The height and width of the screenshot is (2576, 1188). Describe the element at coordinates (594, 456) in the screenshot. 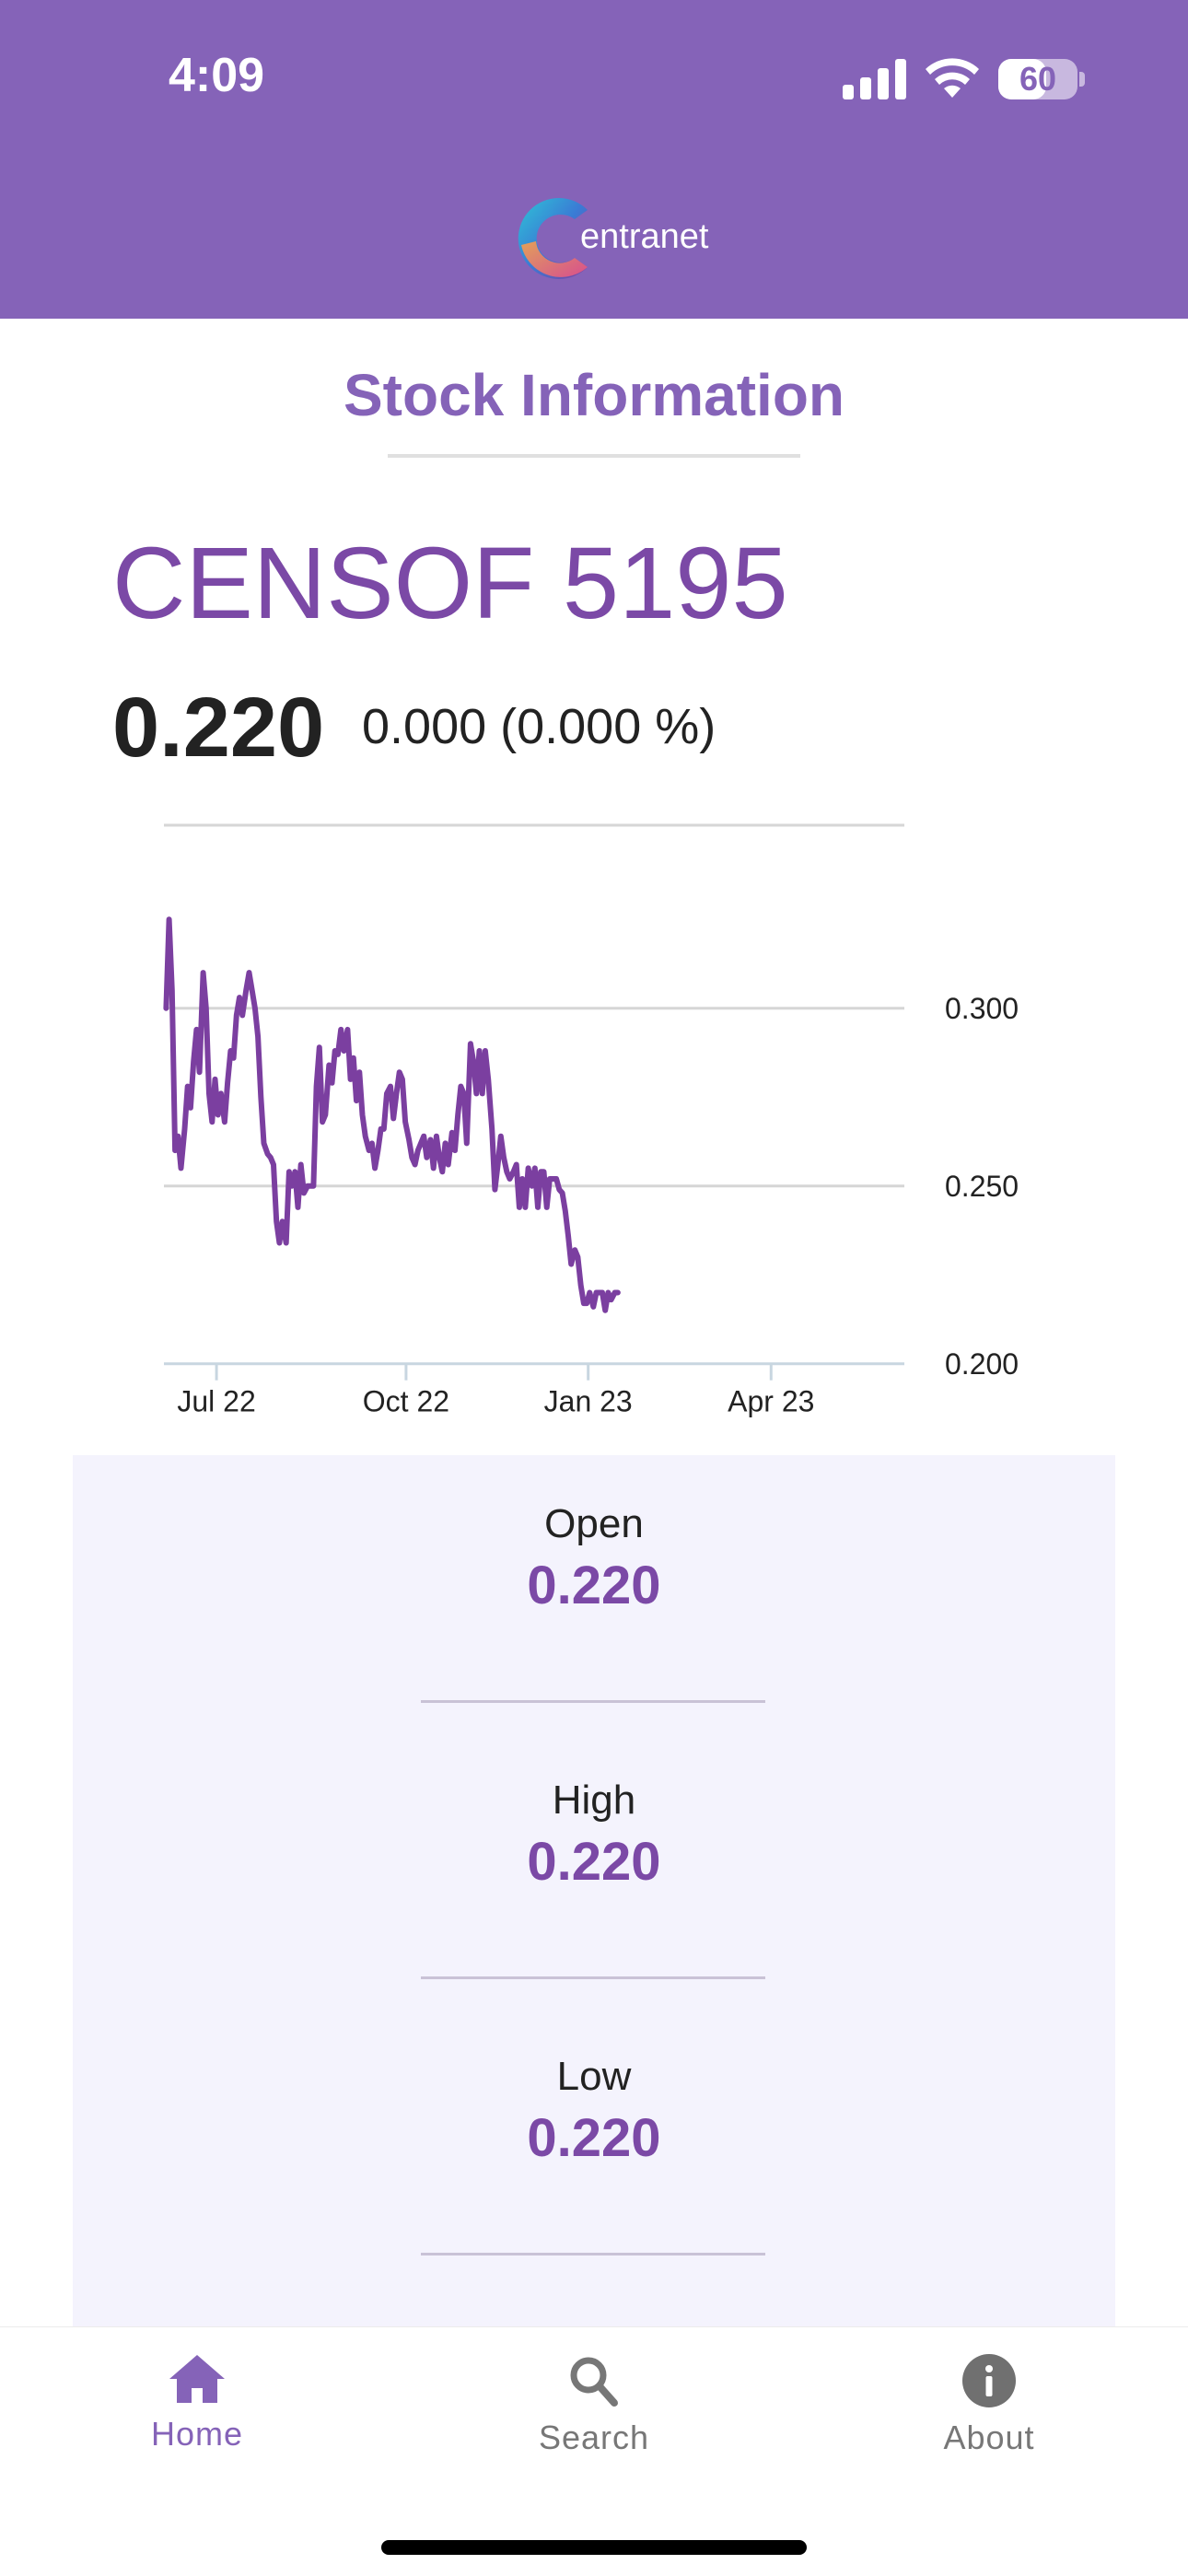

I see `title-divider` at that location.